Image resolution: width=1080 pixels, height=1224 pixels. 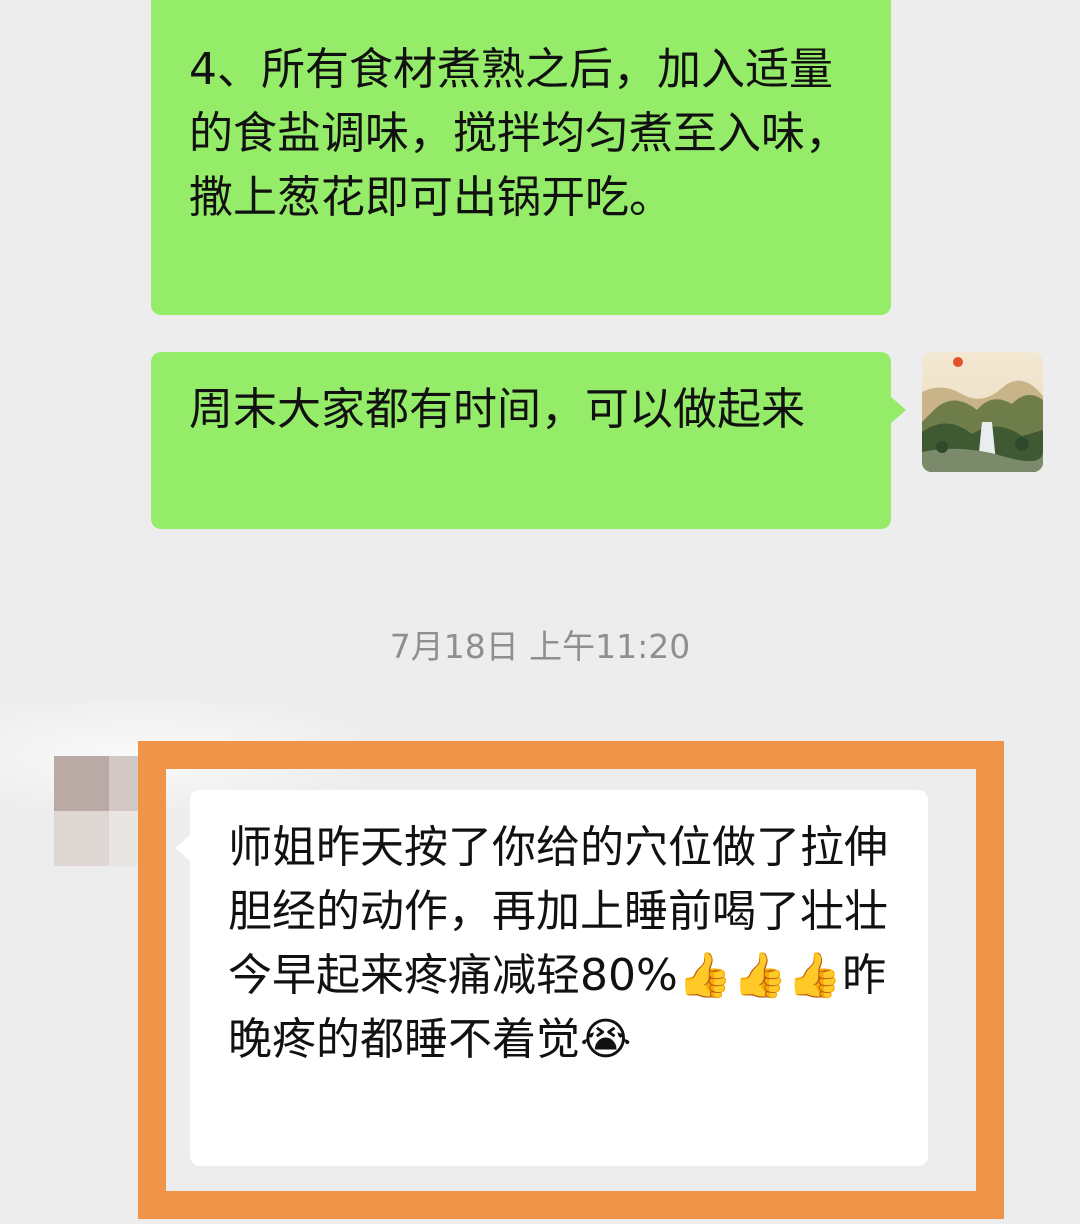 I want to click on message-timestamp: 7月18日 上午11:20, so click(x=540, y=646).